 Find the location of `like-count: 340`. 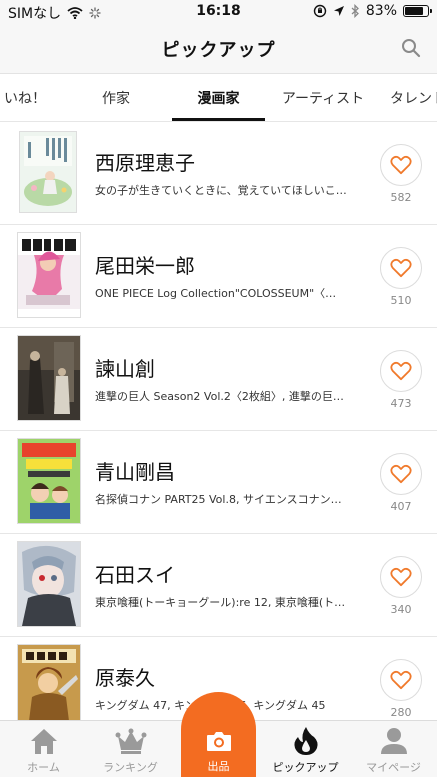

like-count: 340 is located at coordinates (401, 609).